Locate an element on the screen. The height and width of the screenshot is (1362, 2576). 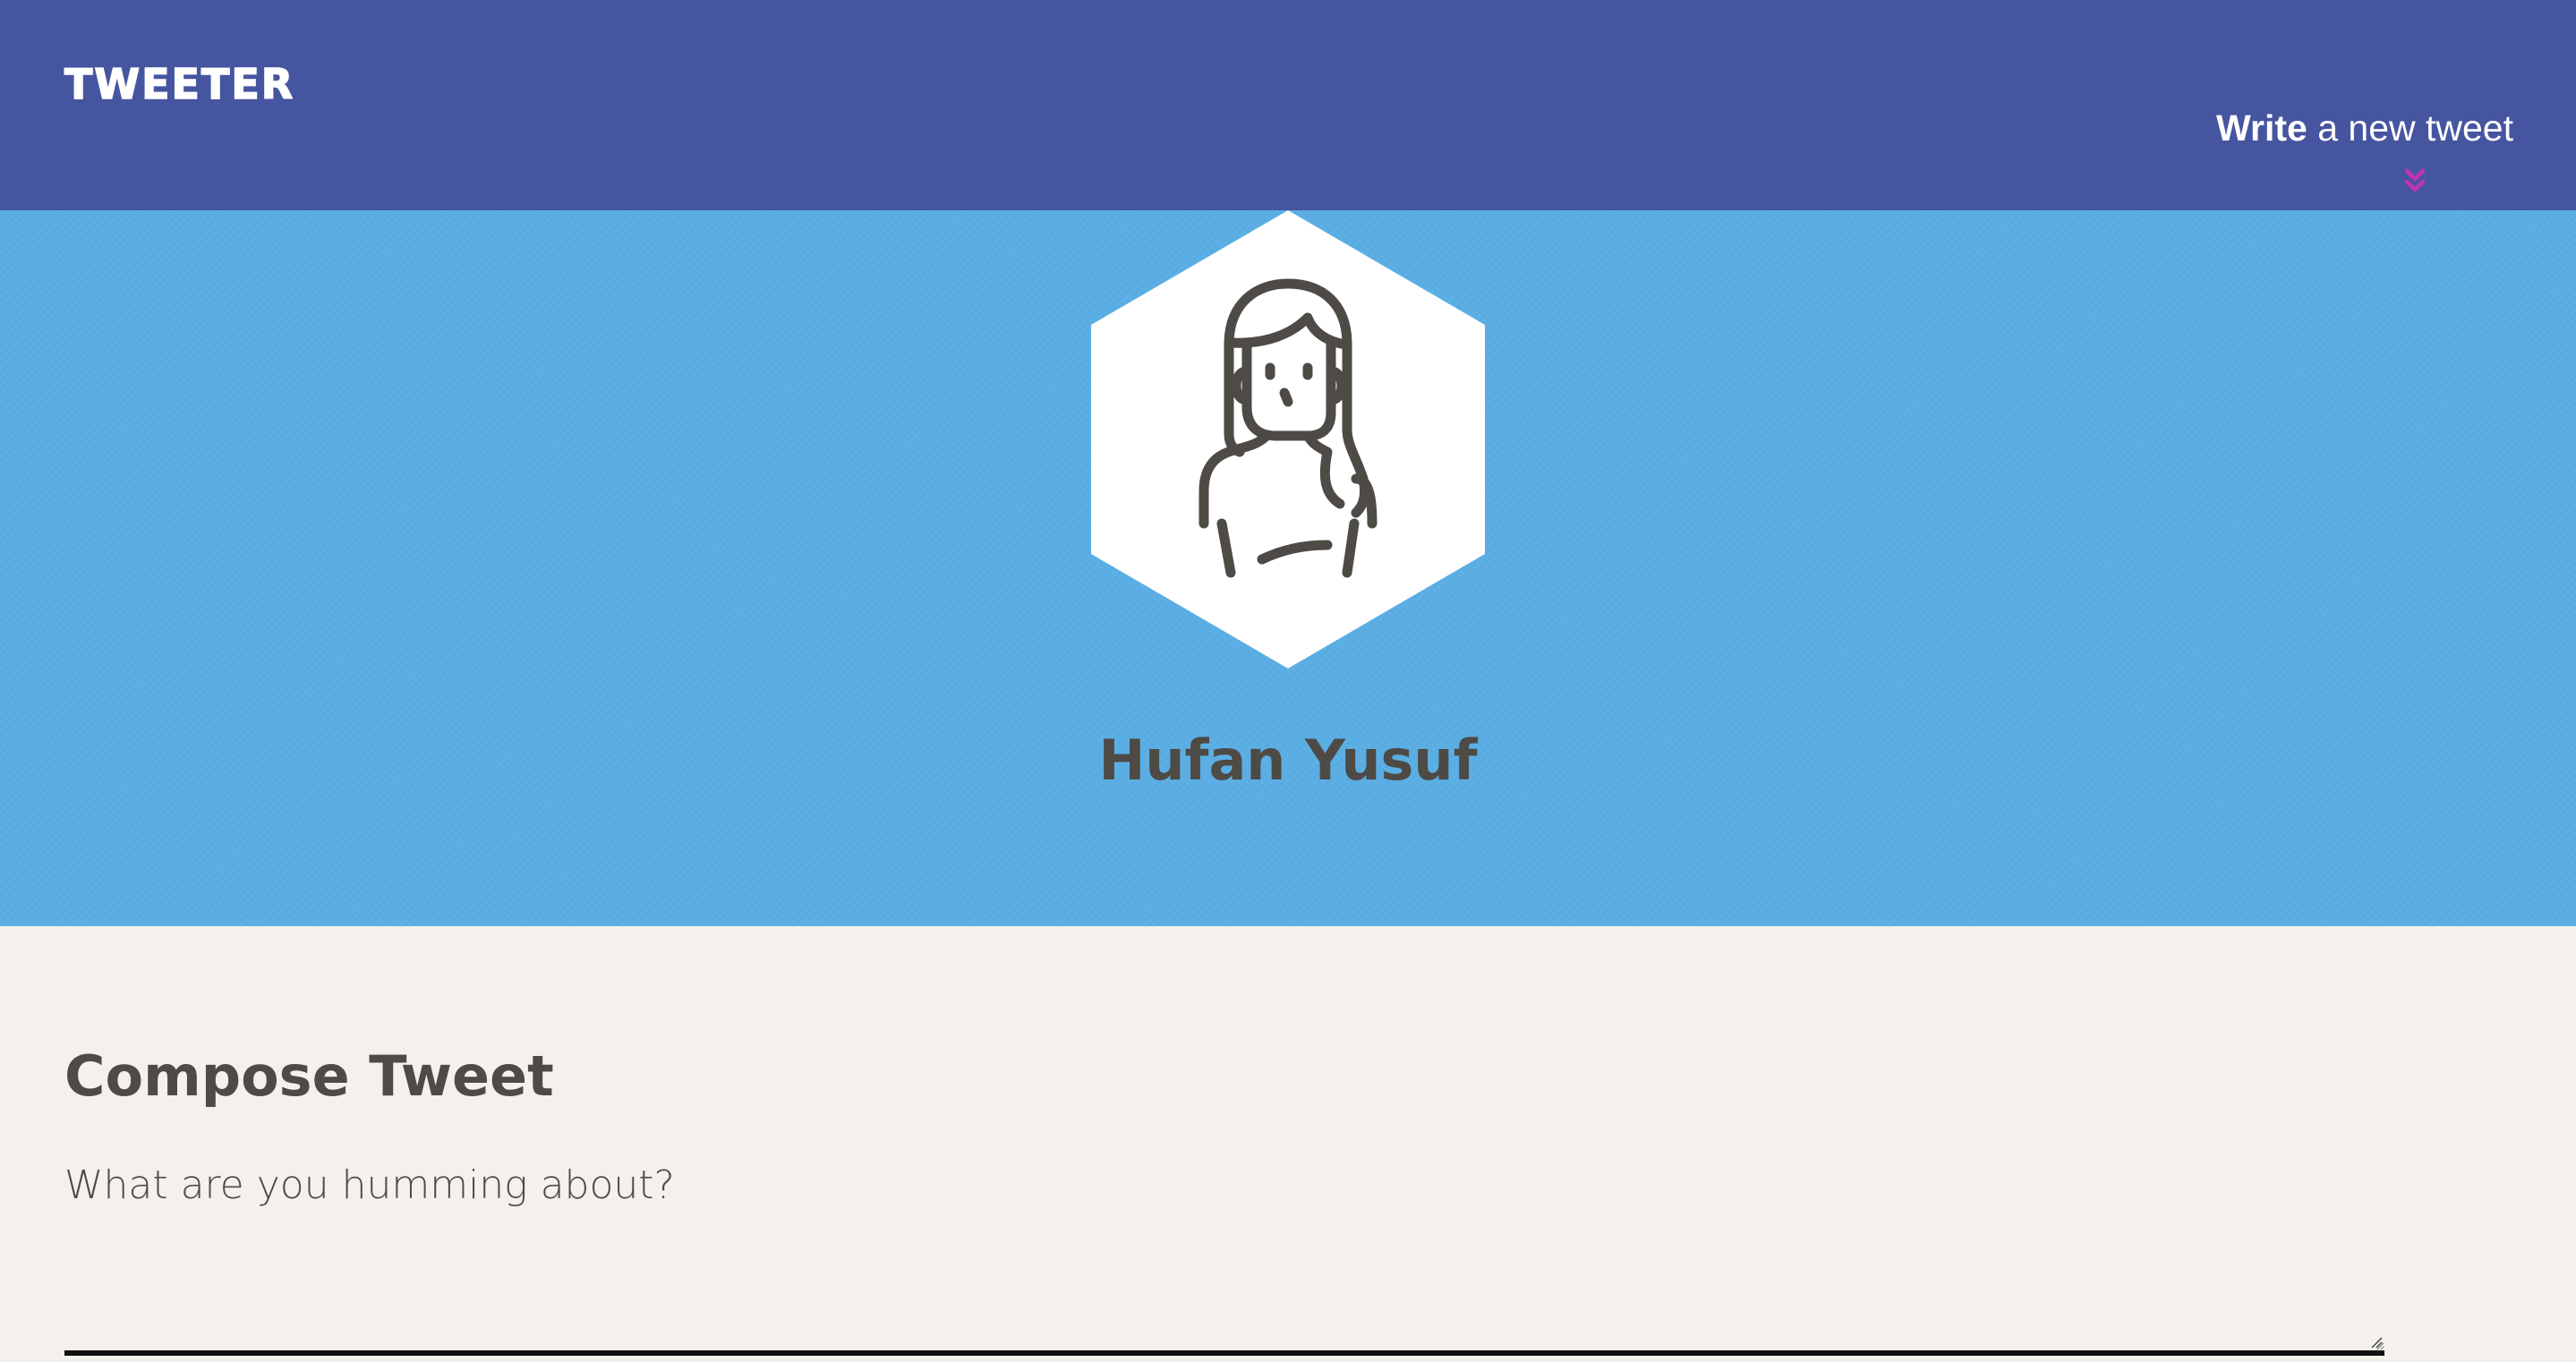
brand-logo: TWEETER is located at coordinates (179, 84).